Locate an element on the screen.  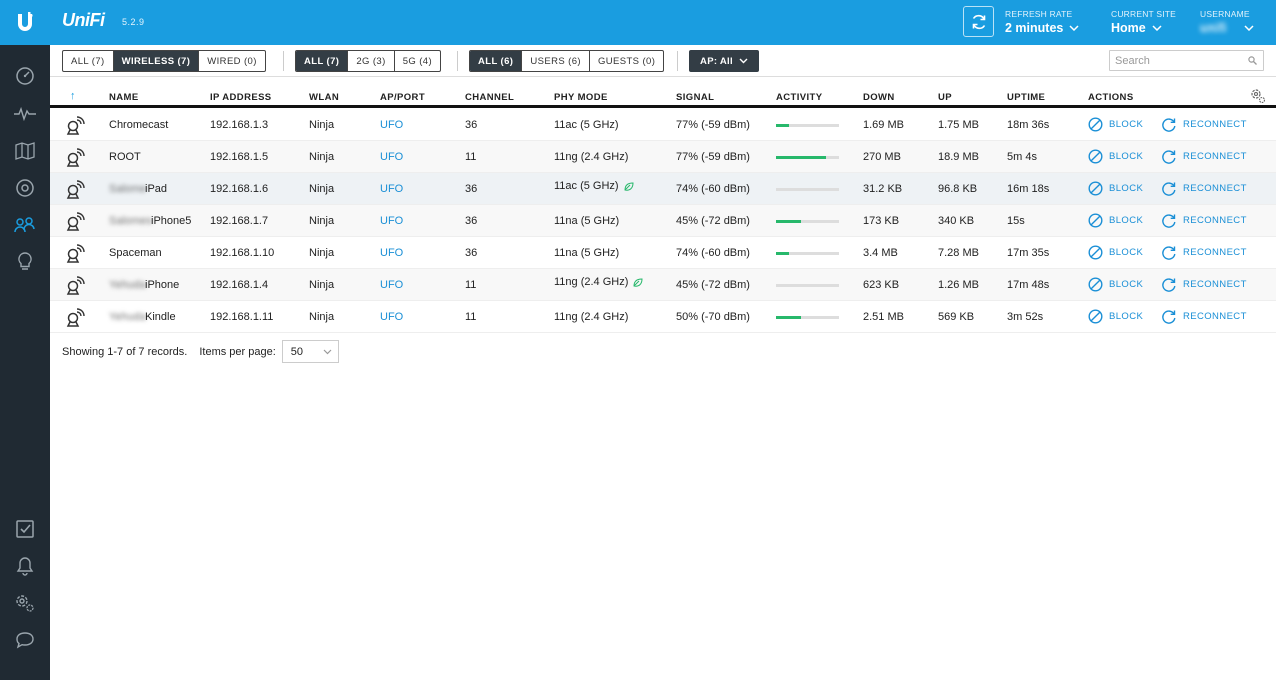
filter-users: USERS (6) is located at coordinates (556, 61).